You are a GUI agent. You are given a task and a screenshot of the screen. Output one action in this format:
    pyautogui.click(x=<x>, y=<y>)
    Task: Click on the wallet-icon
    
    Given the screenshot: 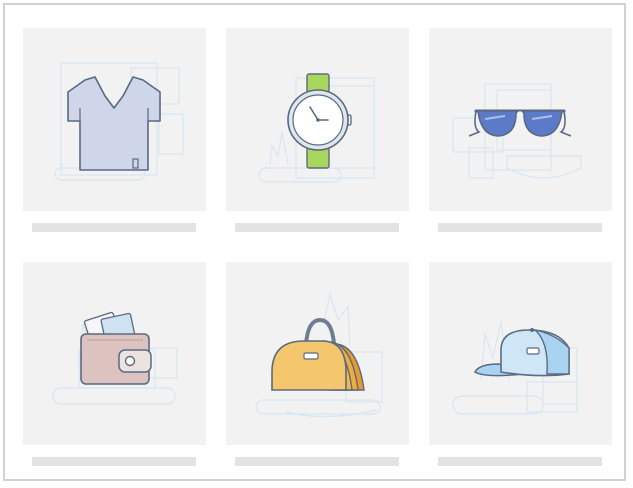 What is the action you would take?
    pyautogui.click(x=115, y=358)
    